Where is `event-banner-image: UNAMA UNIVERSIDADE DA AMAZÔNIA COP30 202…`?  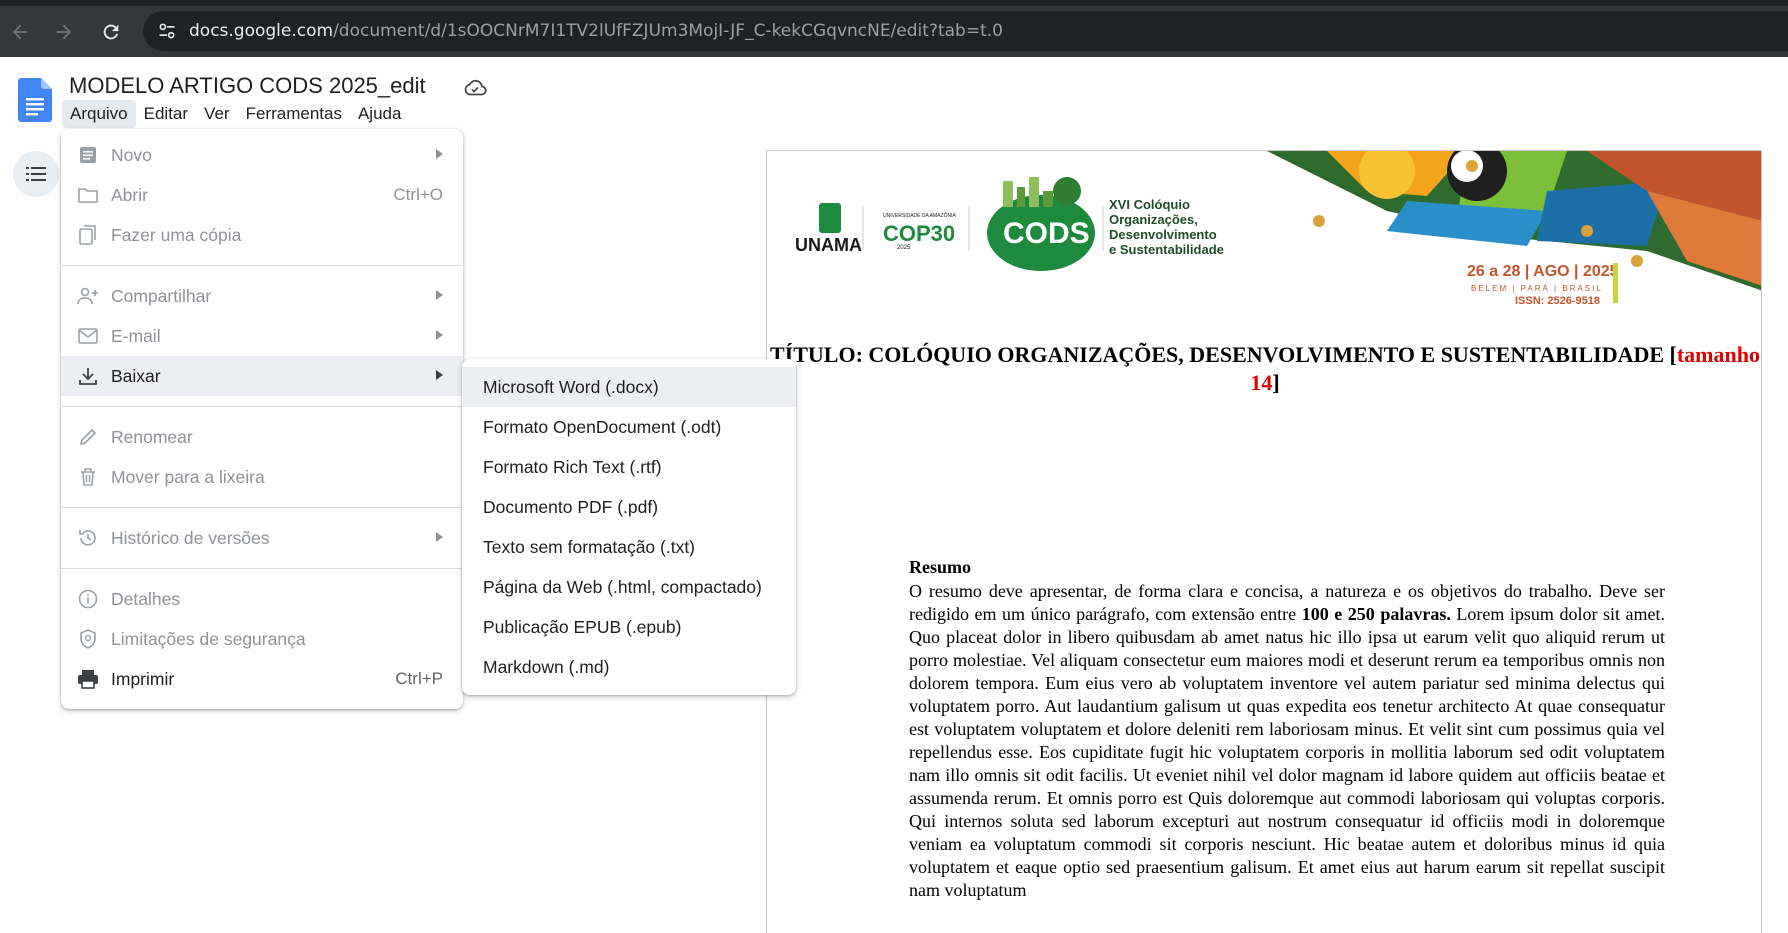
event-banner-image: UNAMA UNIVERSIDADE DA AMAZÔNIA COP30 202… is located at coordinates (1278, 229).